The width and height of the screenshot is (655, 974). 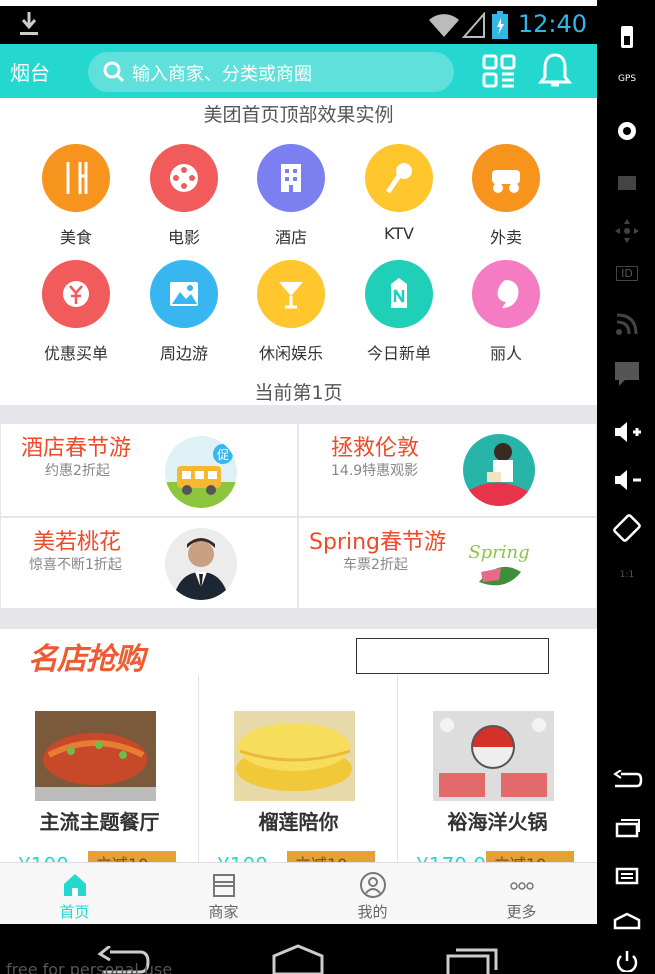 What do you see at coordinates (375, 565) in the screenshot?
I see `promo-subtitle: 车票2折起` at bounding box center [375, 565].